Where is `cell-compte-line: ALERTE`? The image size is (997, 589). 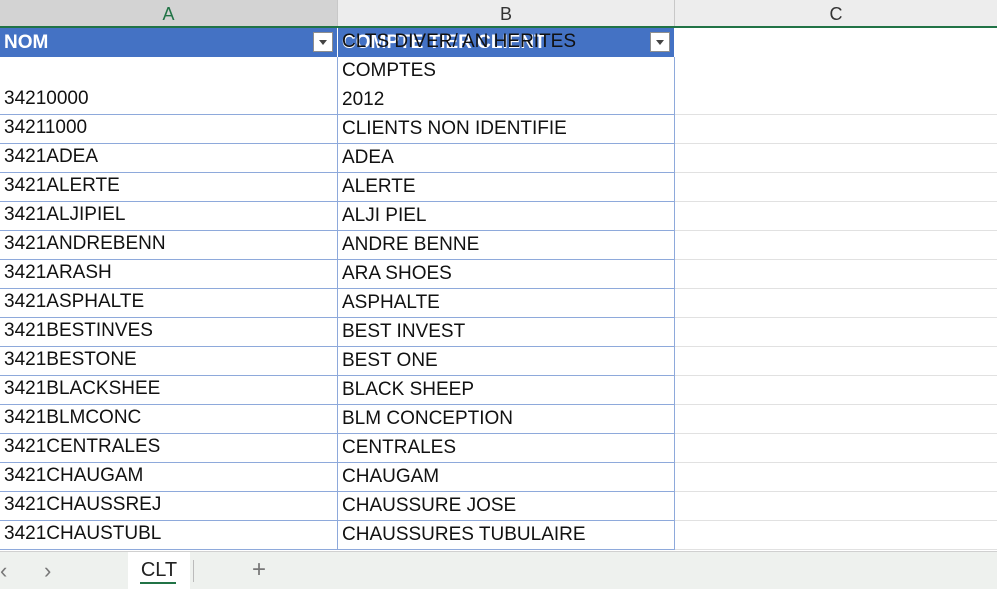
cell-compte-line: ALERTE is located at coordinates (379, 186).